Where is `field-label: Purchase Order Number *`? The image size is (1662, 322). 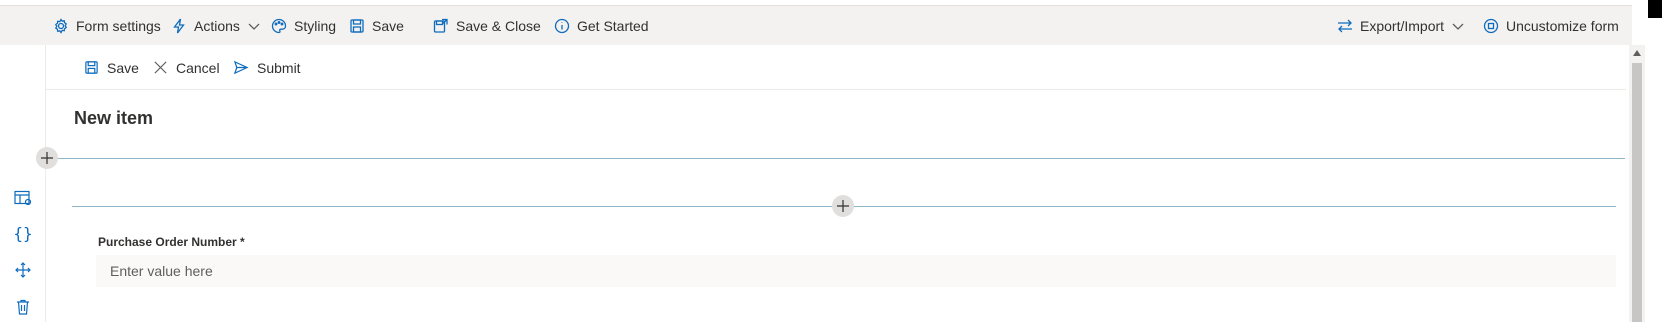 field-label: Purchase Order Number * is located at coordinates (171, 242).